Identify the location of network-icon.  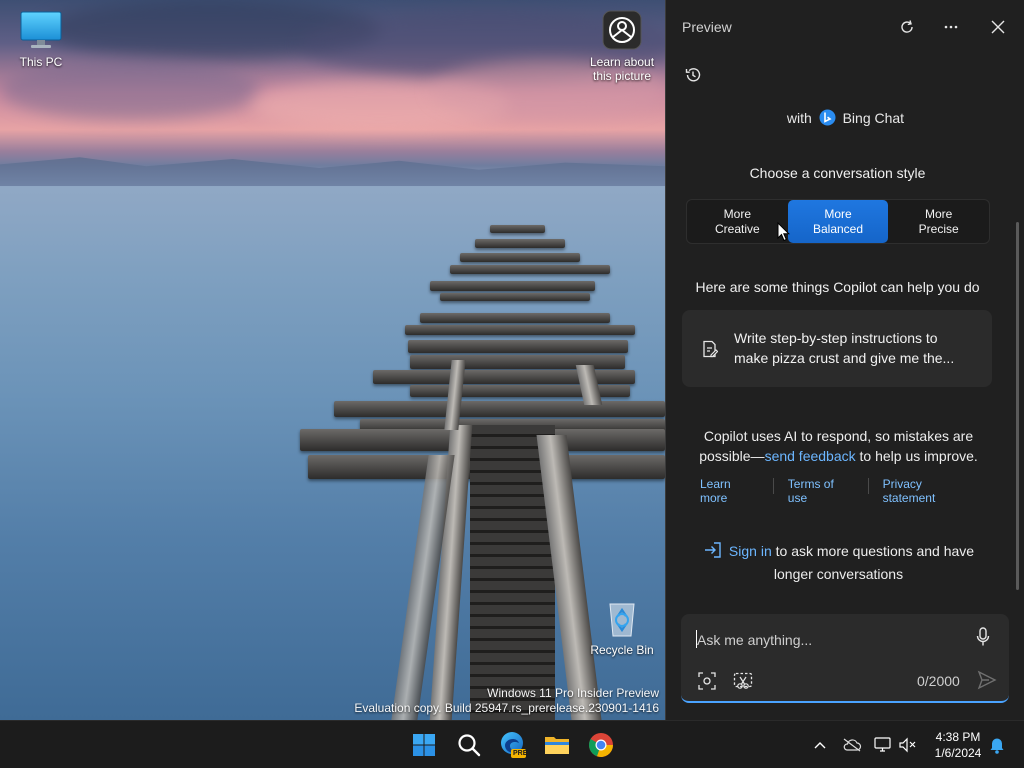
(882, 744).